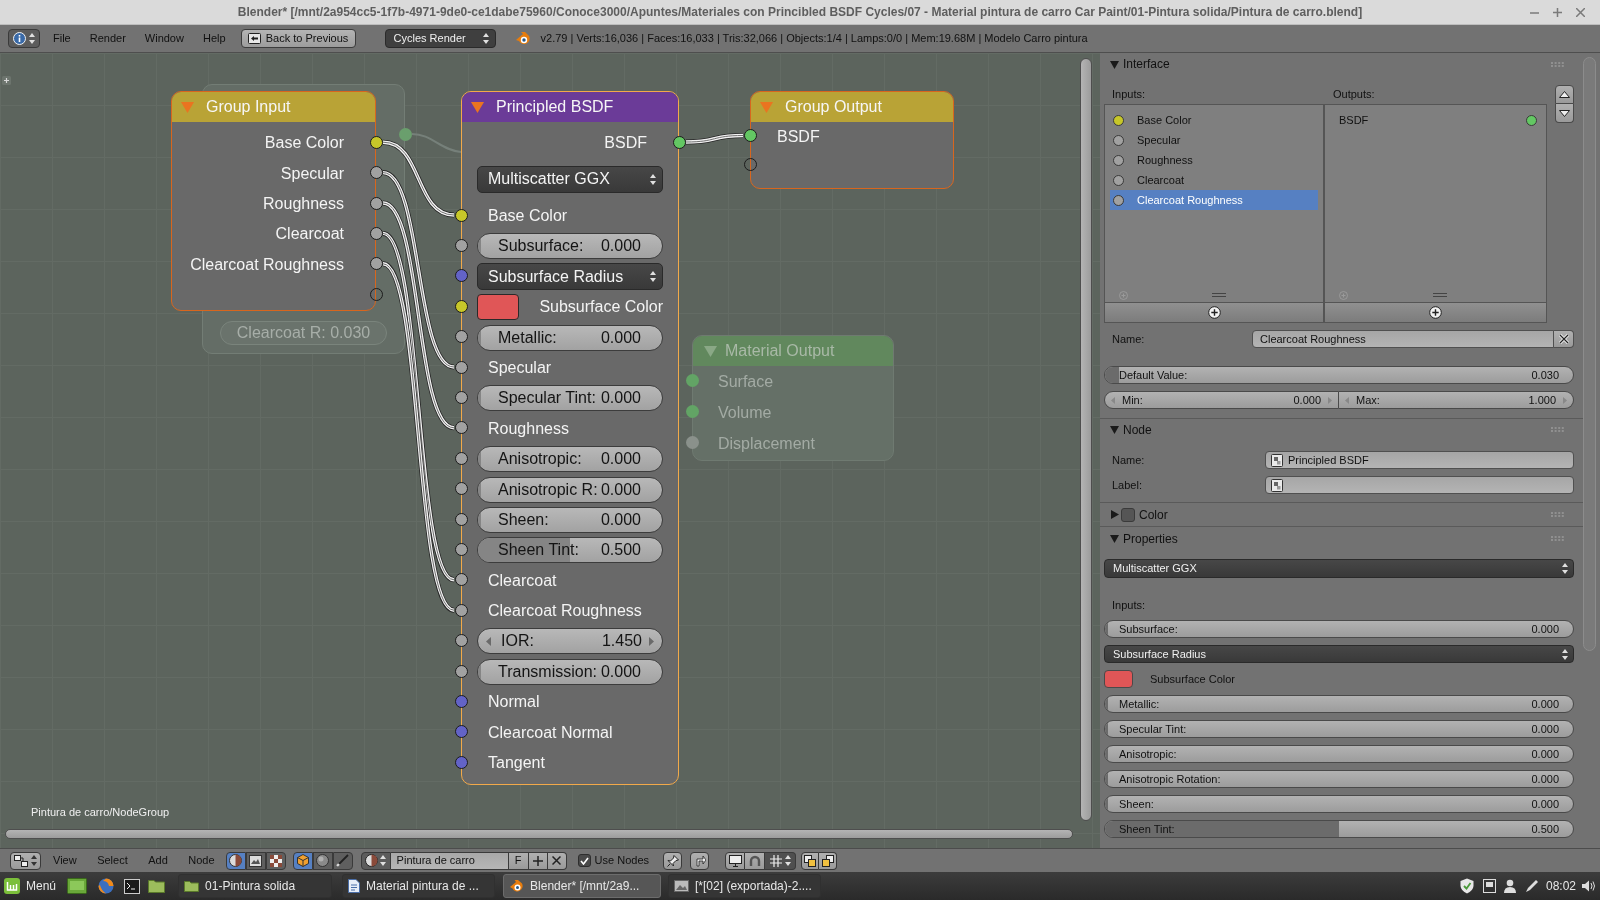  What do you see at coordinates (1564, 113) in the screenshot?
I see `move-down-button` at bounding box center [1564, 113].